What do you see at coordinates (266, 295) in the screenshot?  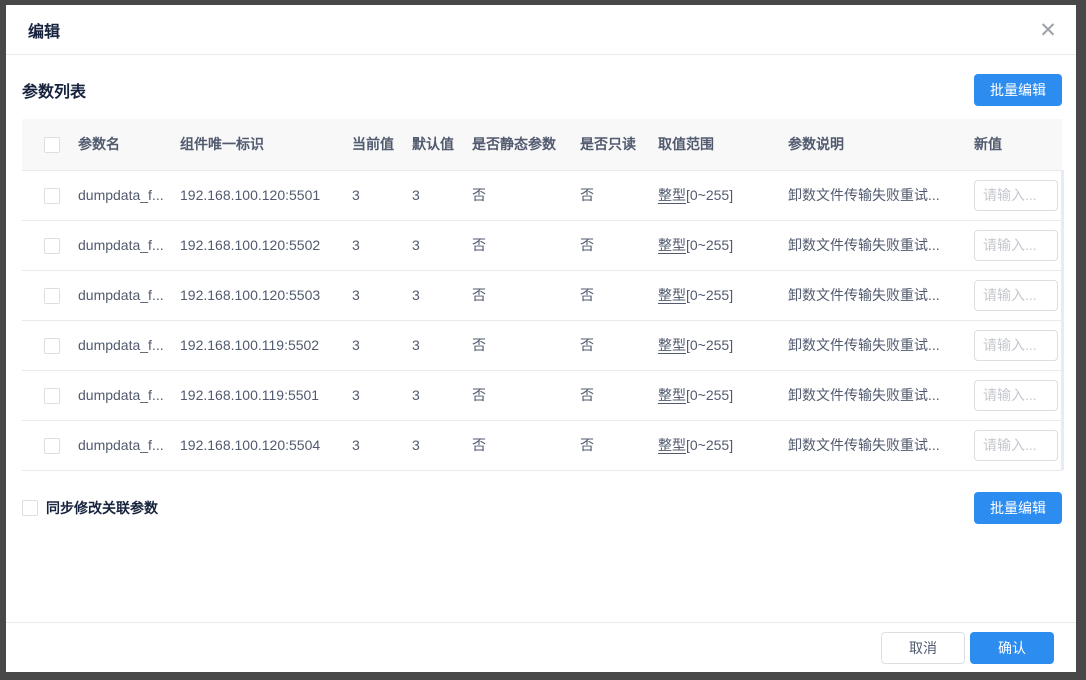 I see `component-id: 192.168.100.120:5503` at bounding box center [266, 295].